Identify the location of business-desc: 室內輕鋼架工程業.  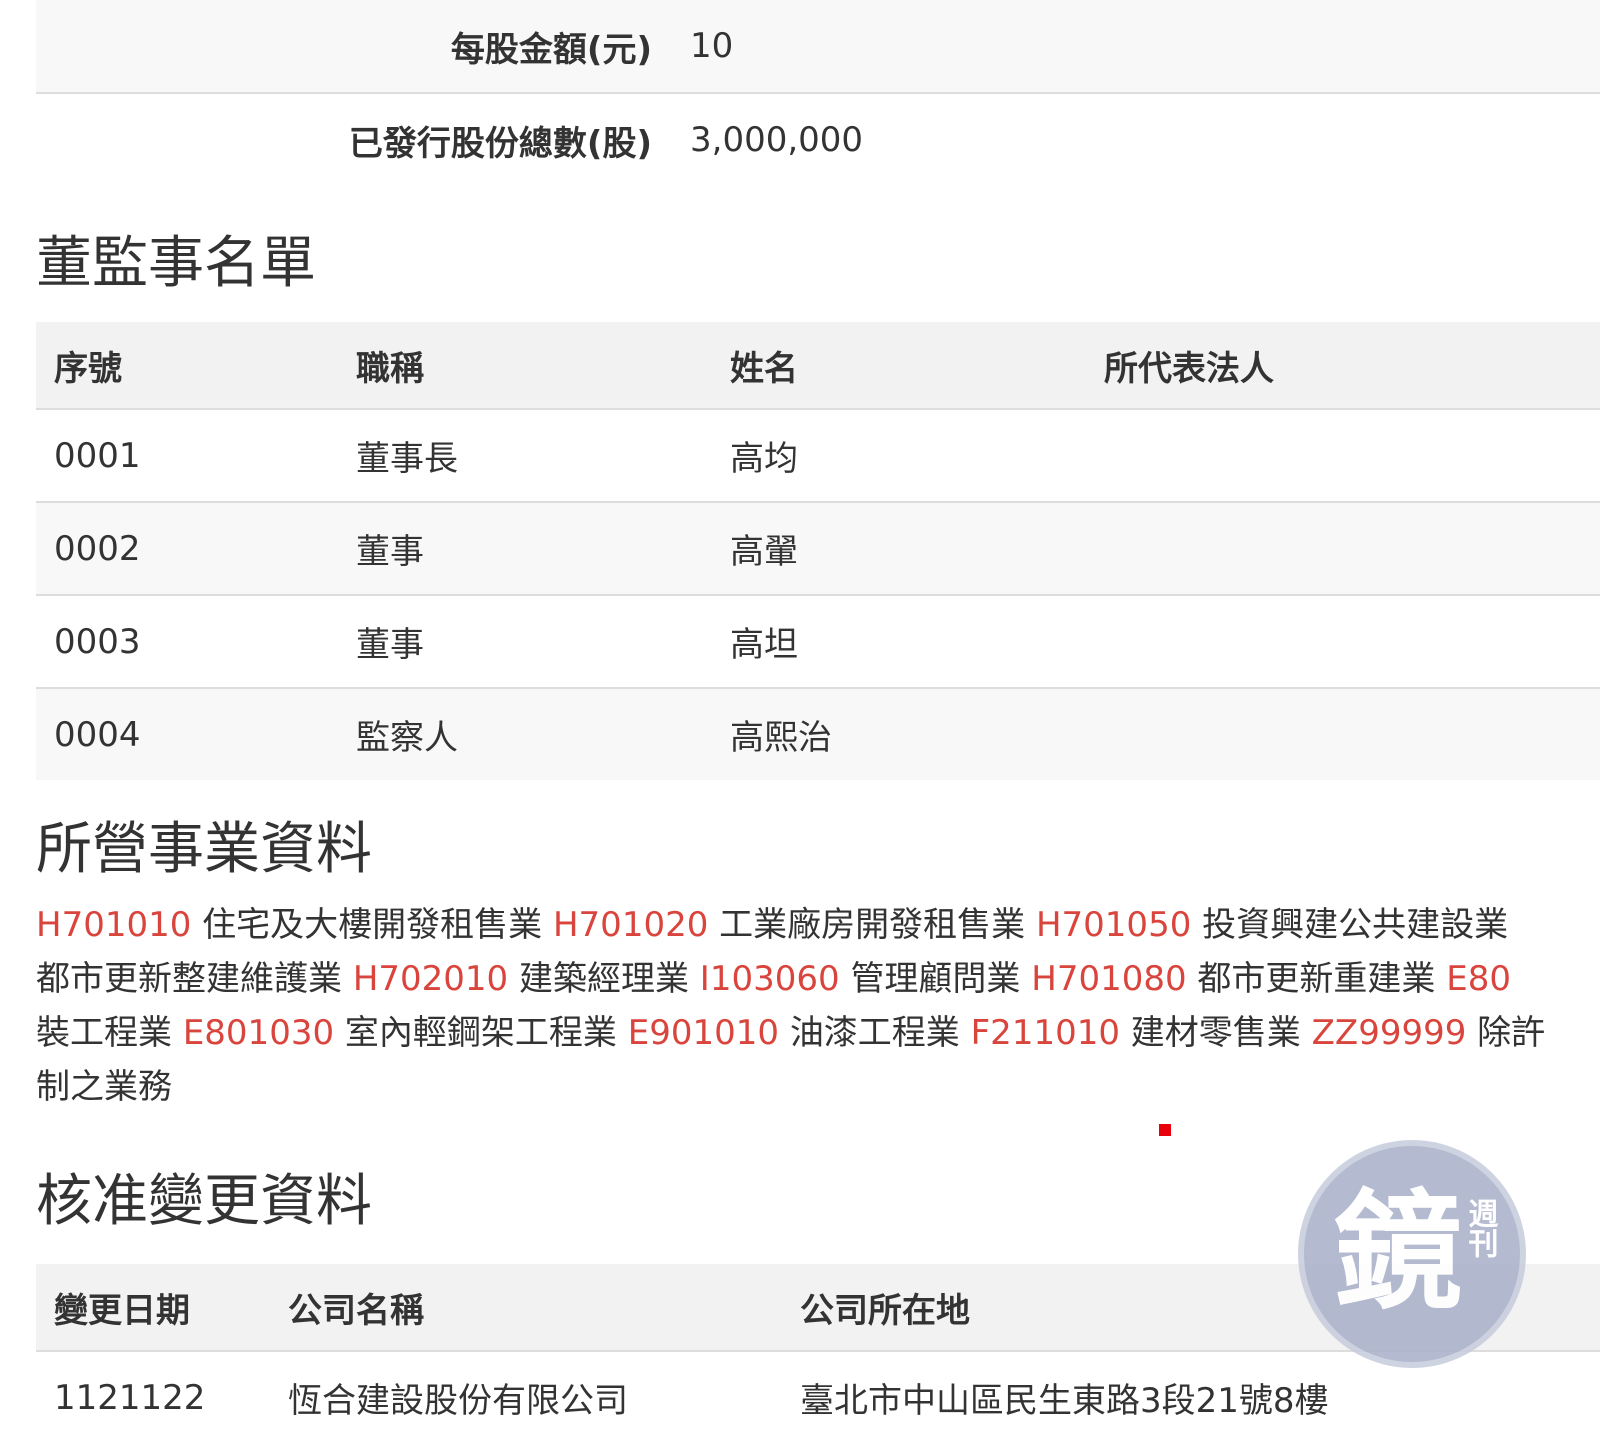
(480, 1033).